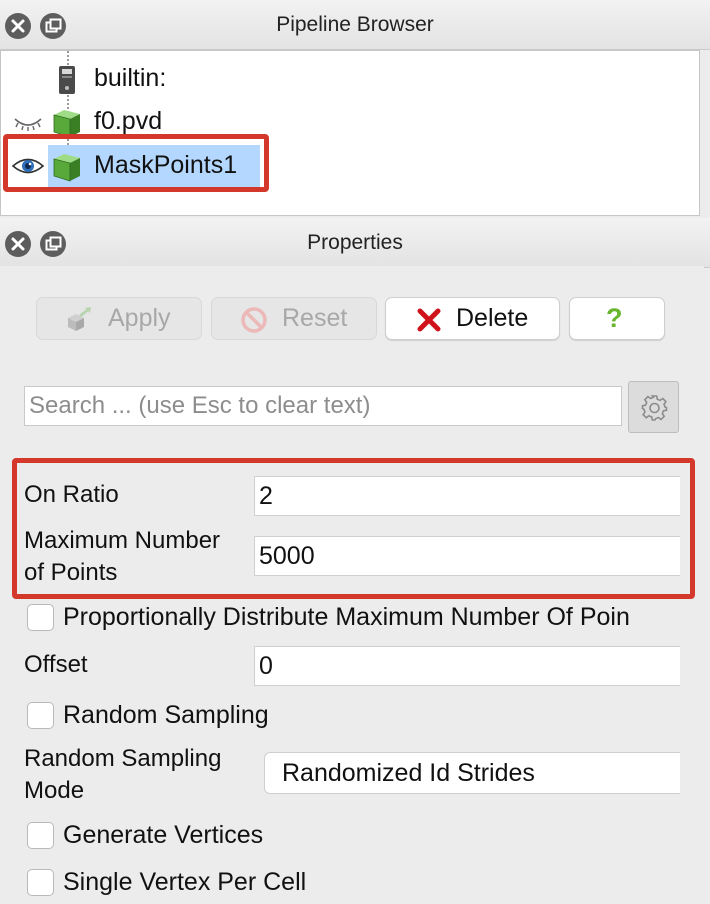  Describe the element at coordinates (185, 882) in the screenshot. I see `single-vertex-label: Single Vertex Per Cell` at that location.